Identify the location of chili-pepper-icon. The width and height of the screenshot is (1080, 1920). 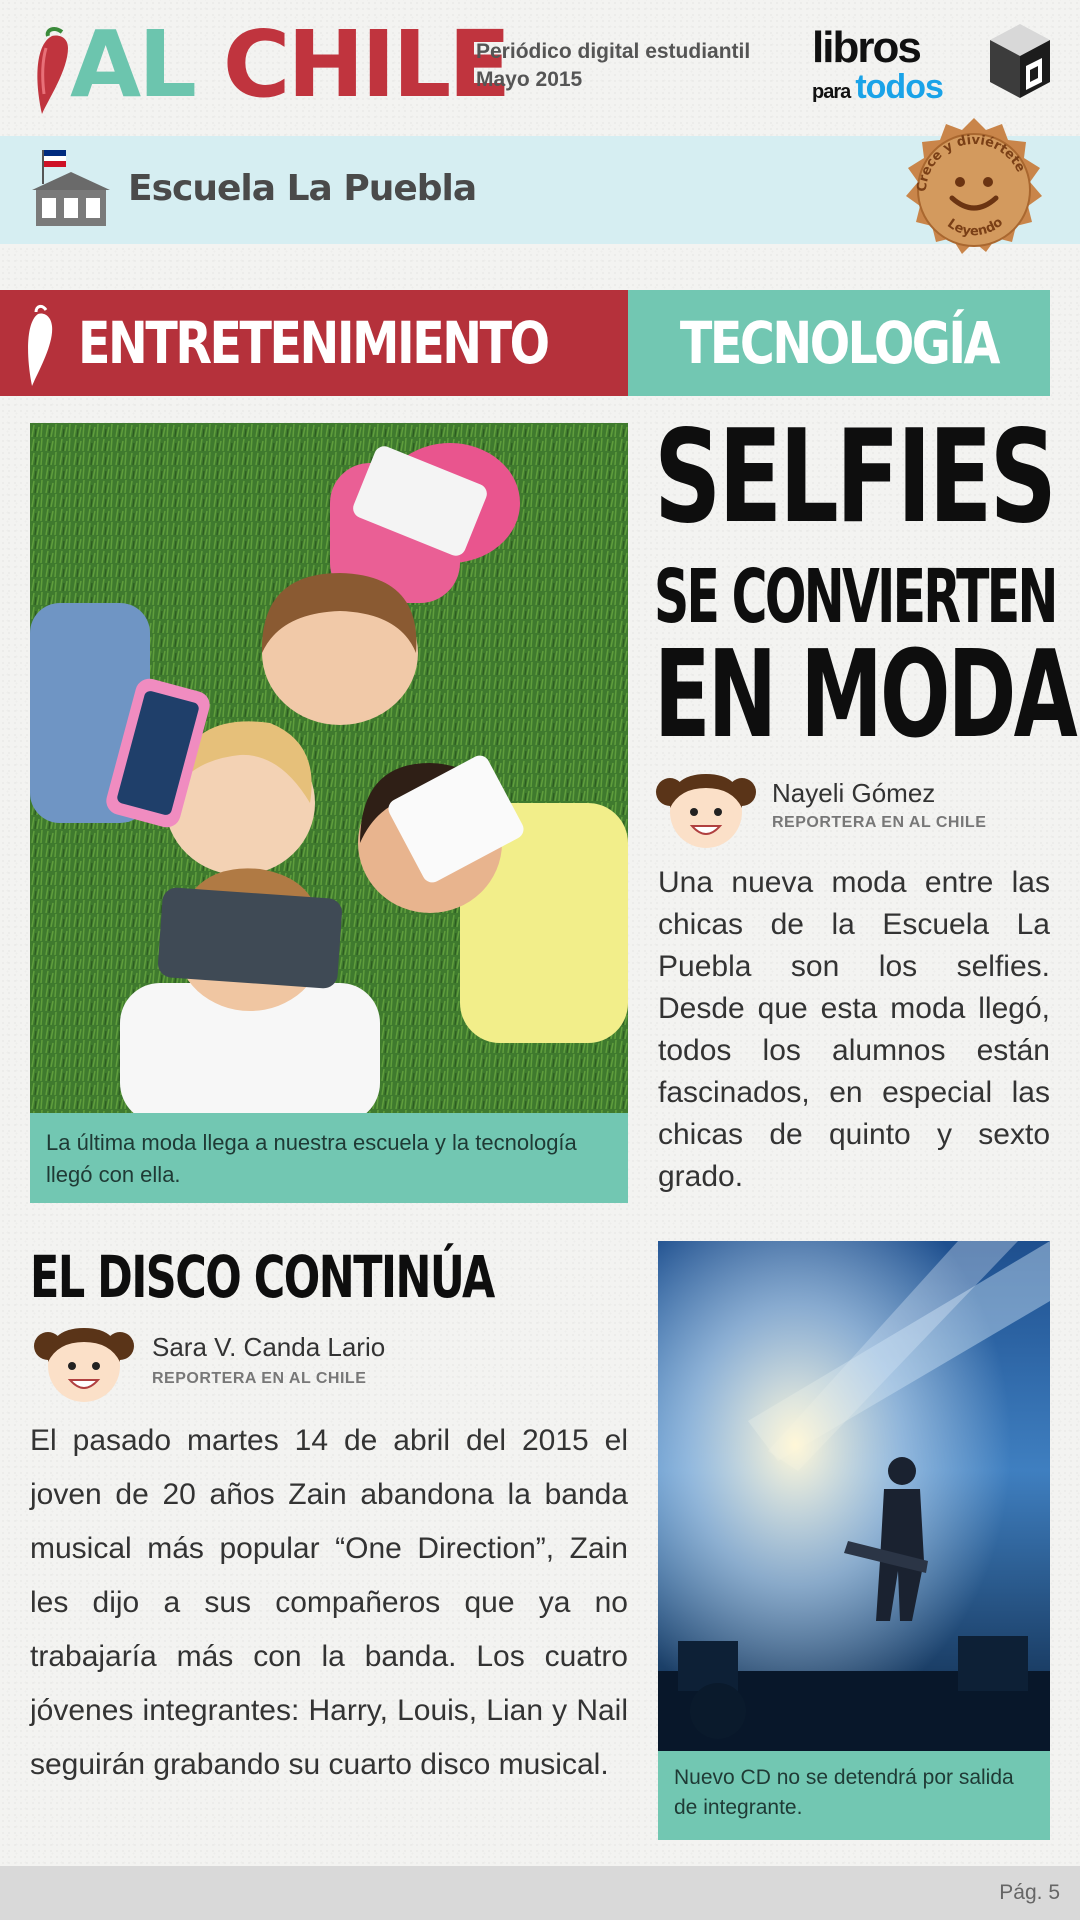
(40, 345).